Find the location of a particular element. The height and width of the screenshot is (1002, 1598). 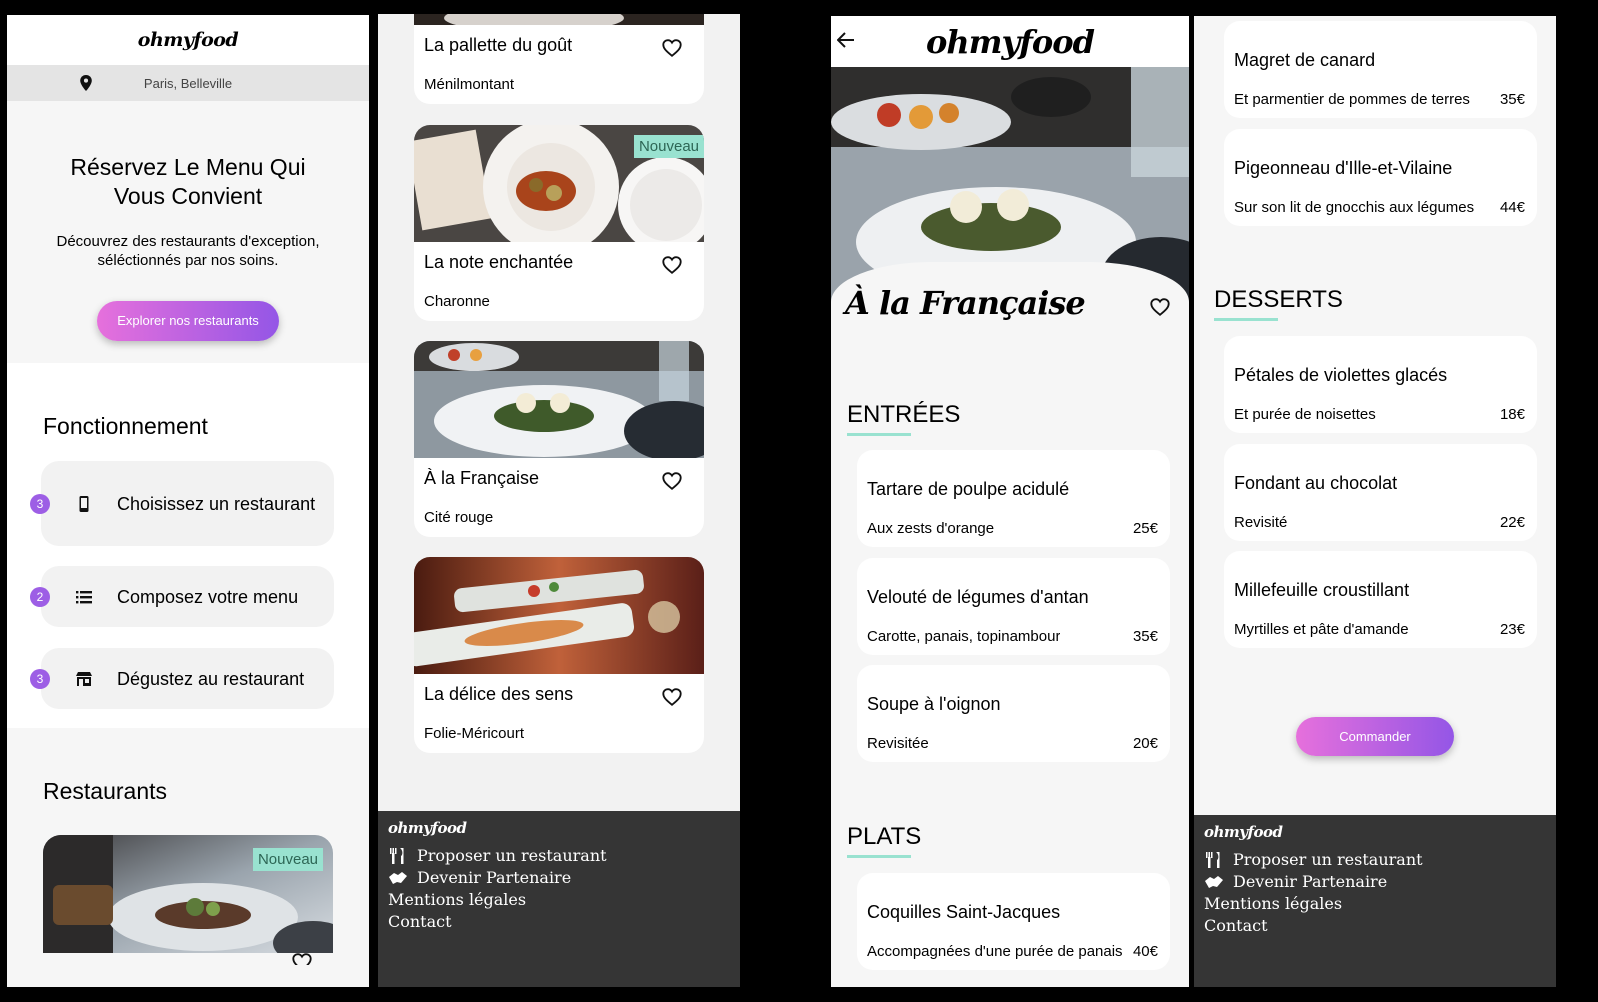

new-badge: Nouveau is located at coordinates (668, 146).